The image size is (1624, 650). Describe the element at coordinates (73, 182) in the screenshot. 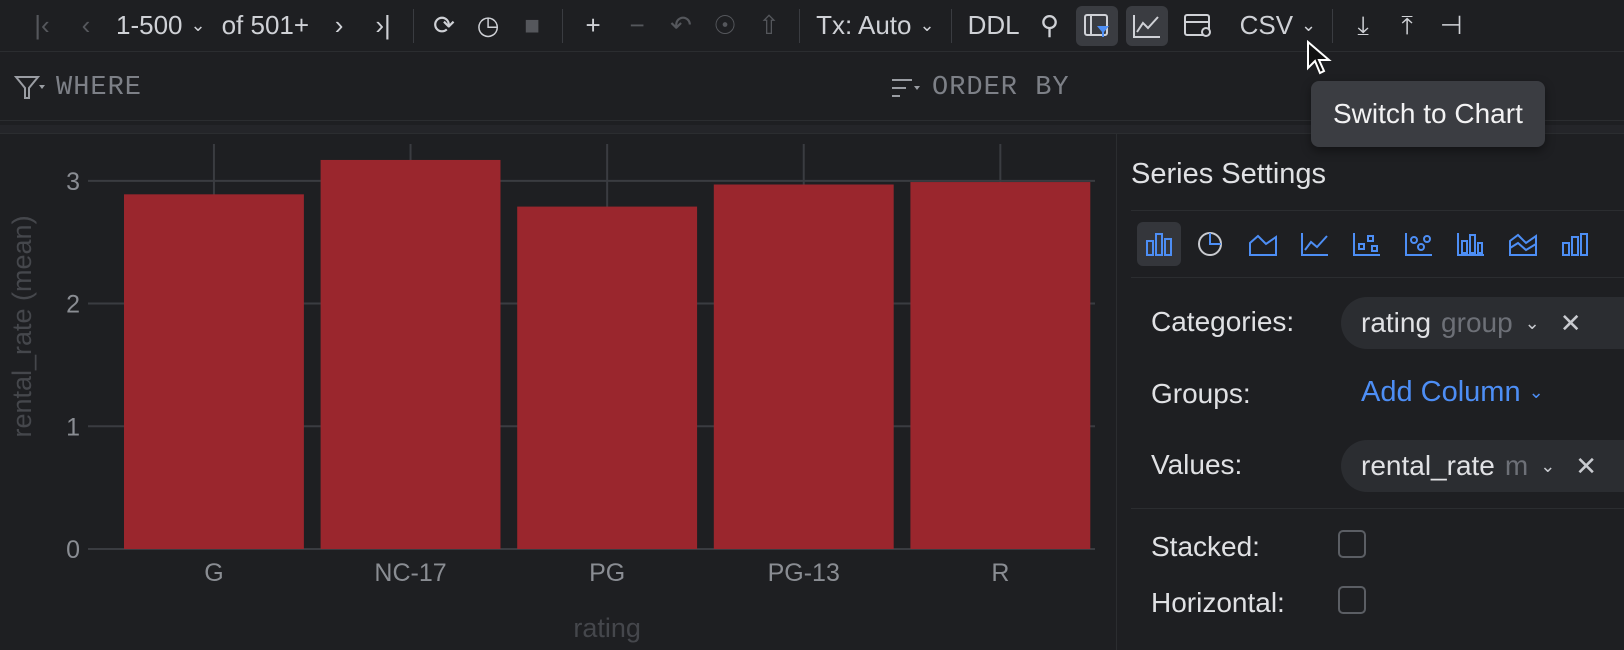

I see `y-tick-label: 3` at that location.